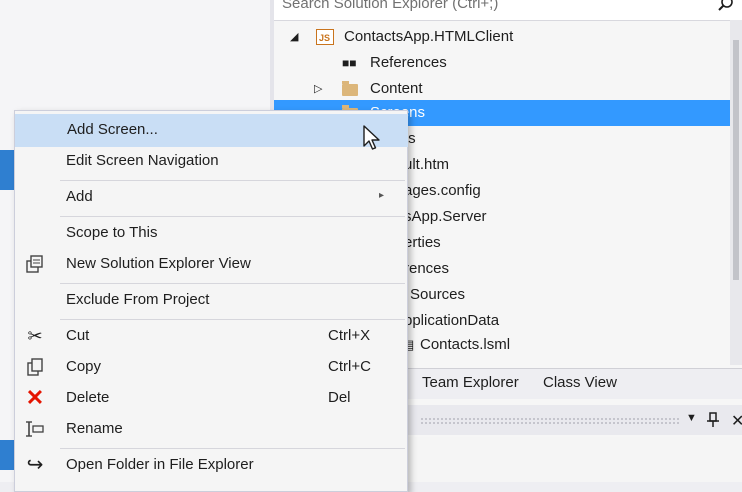 Image resolution: width=742 pixels, height=492 pixels. I want to click on open-folder-icon: ↪, so click(35, 465).